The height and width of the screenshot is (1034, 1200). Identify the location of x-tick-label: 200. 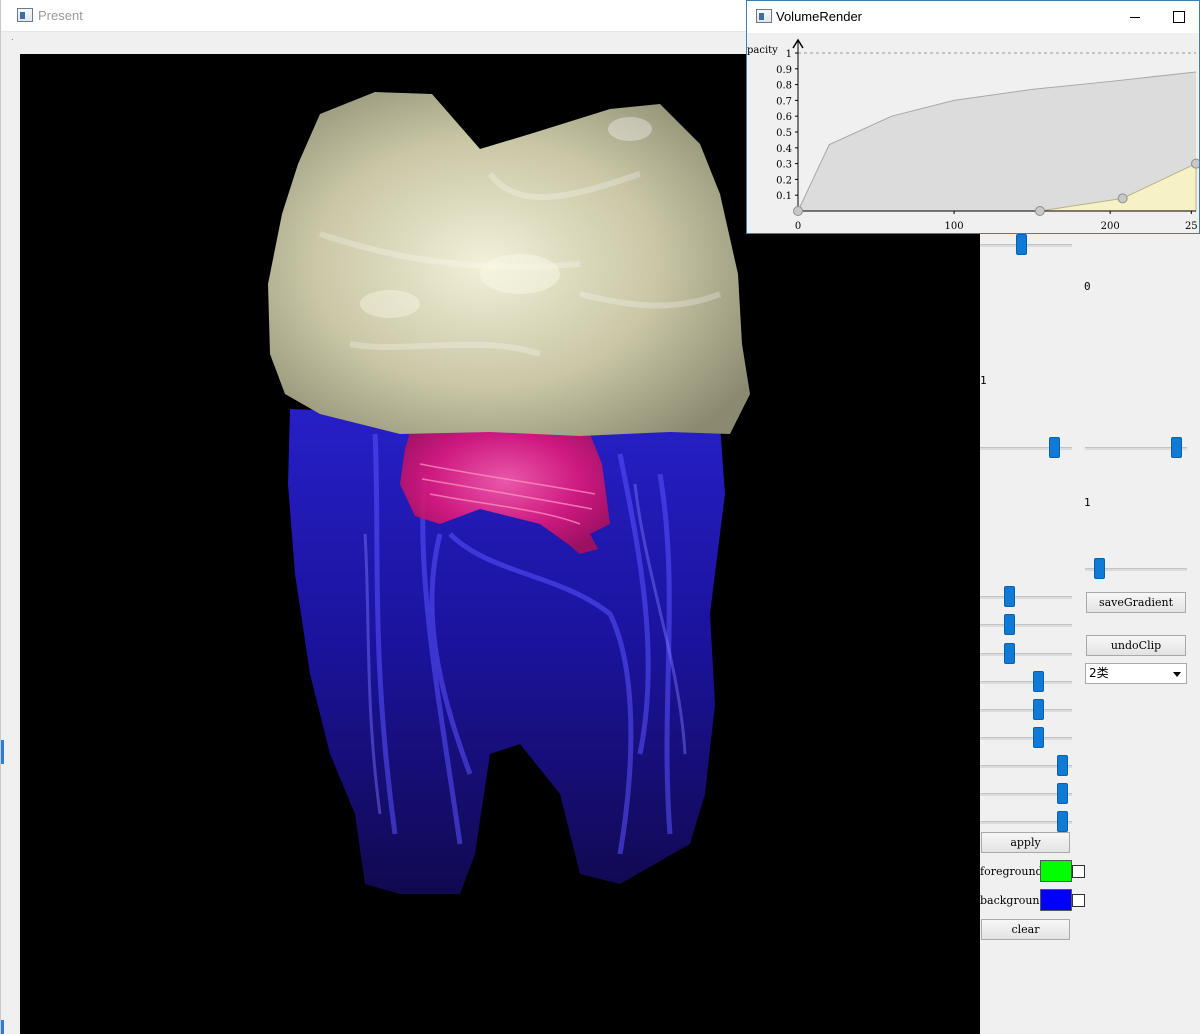
(1110, 226).